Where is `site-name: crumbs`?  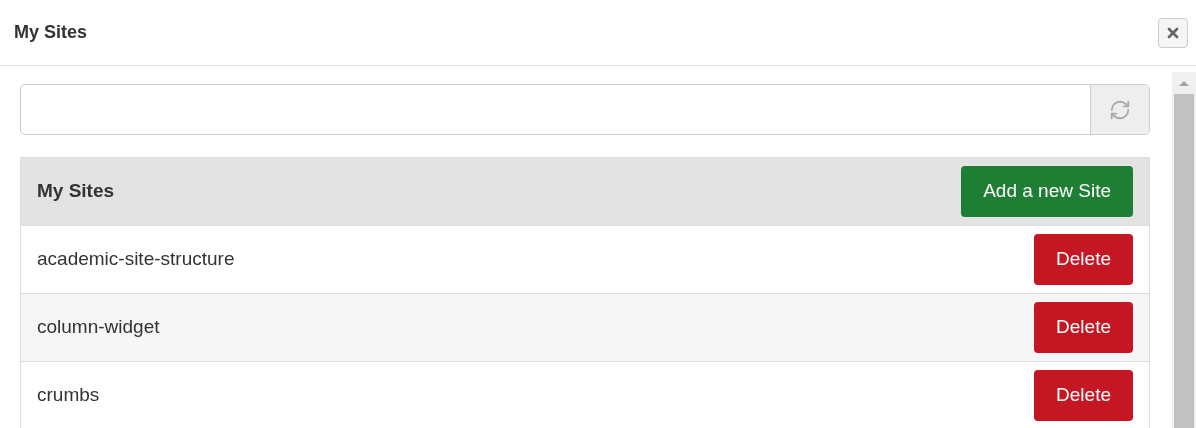
site-name: crumbs is located at coordinates (68, 395).